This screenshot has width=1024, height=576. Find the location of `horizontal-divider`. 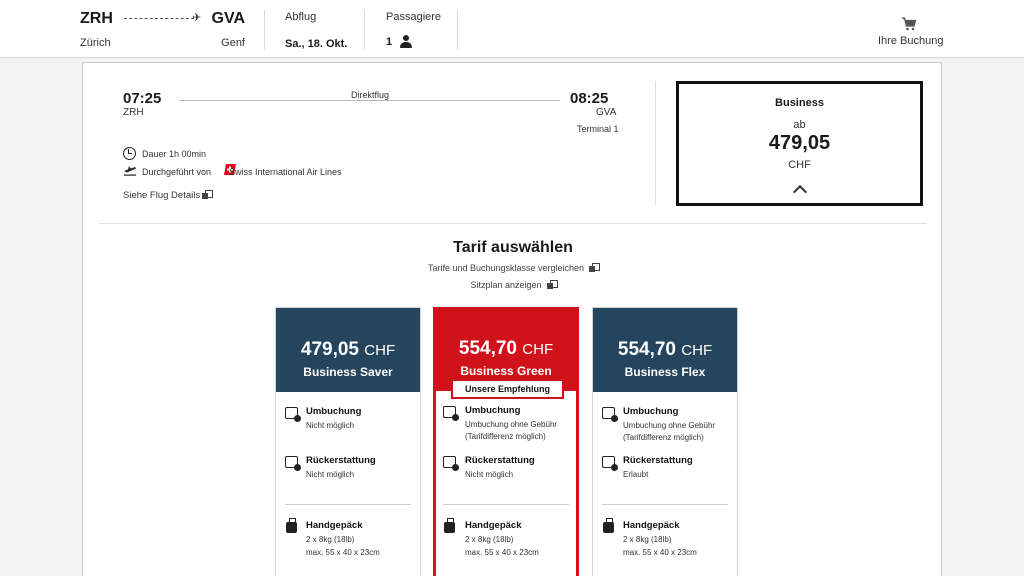

horizontal-divider is located at coordinates (513, 223).